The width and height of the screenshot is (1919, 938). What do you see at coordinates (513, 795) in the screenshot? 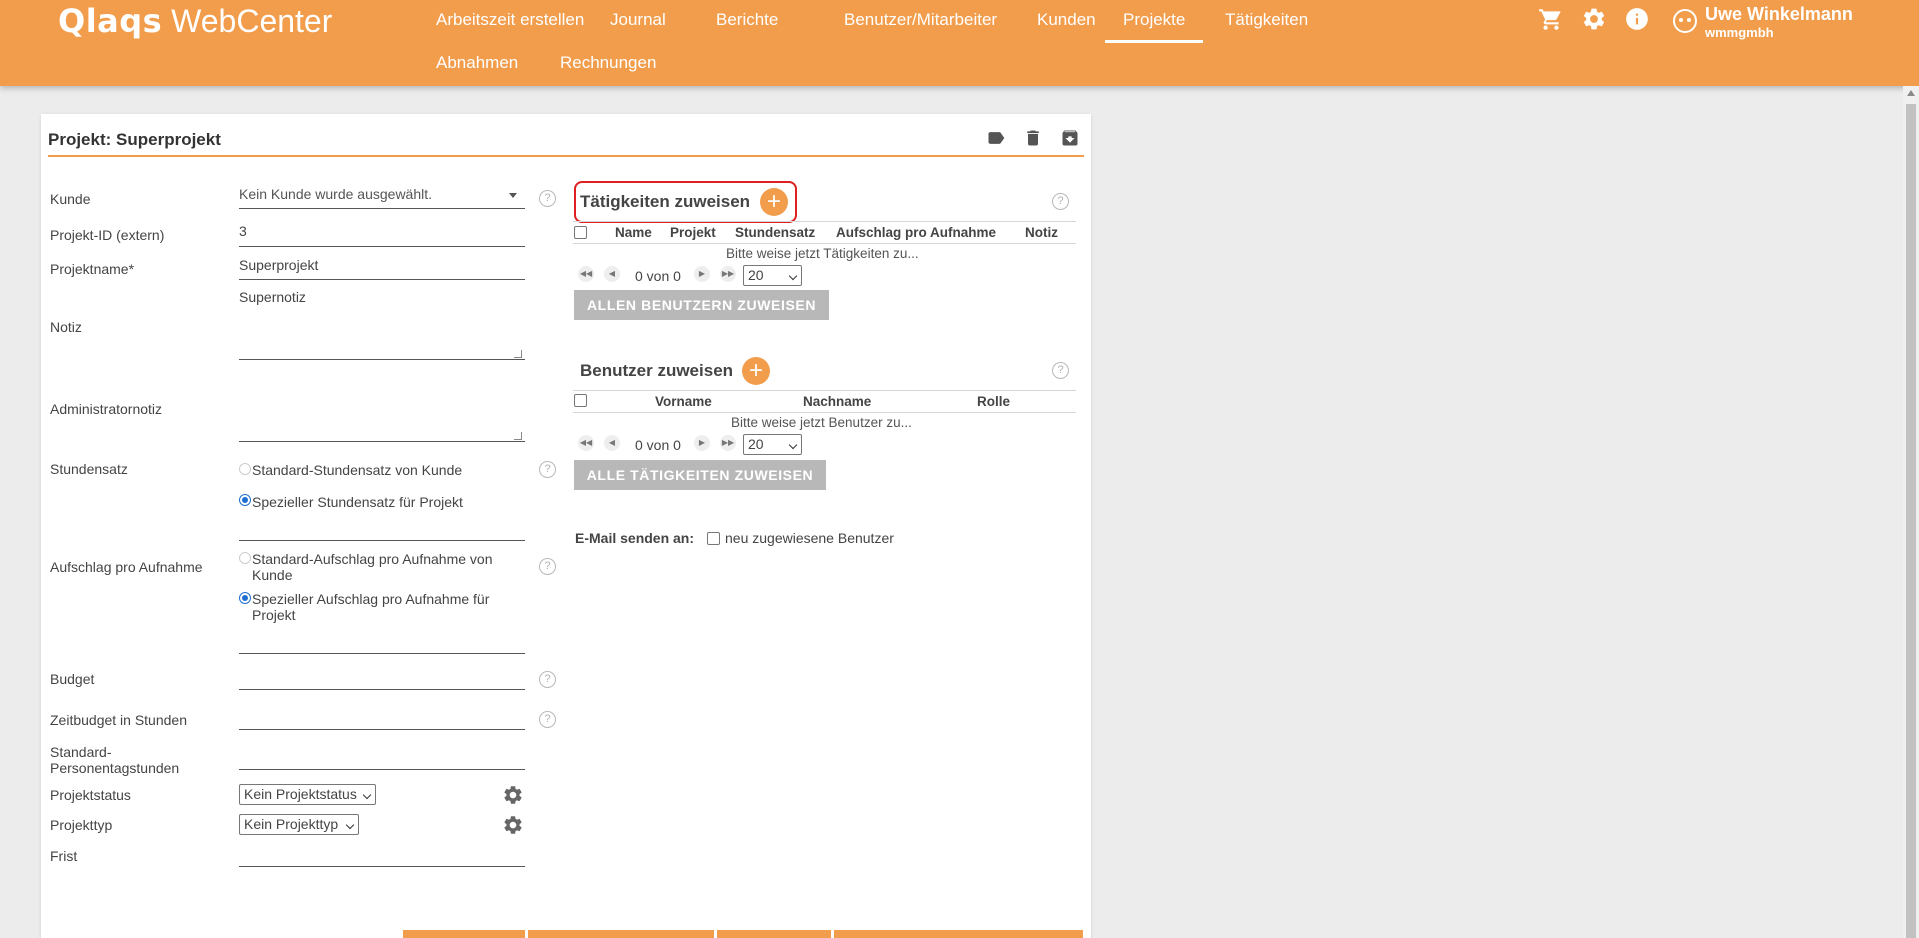
I see `projektstatus-settings-gear-icon` at bounding box center [513, 795].